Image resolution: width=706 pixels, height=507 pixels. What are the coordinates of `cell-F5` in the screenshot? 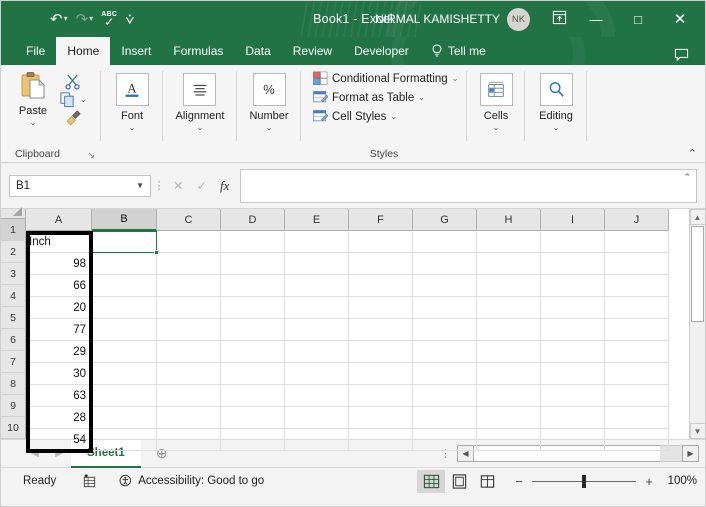 It's located at (381, 330).